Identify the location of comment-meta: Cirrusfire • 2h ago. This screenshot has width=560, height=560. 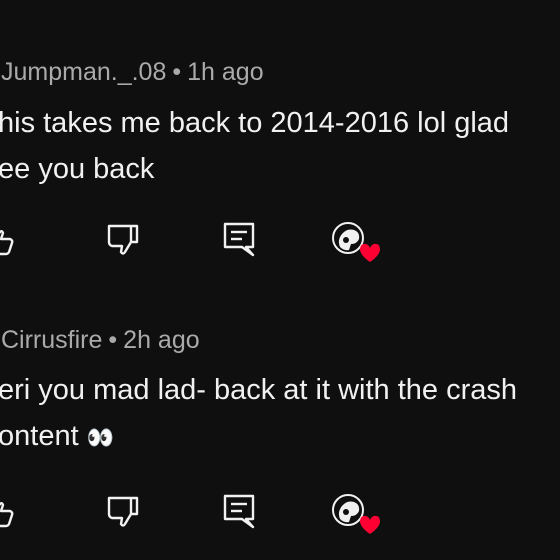
(100, 340).